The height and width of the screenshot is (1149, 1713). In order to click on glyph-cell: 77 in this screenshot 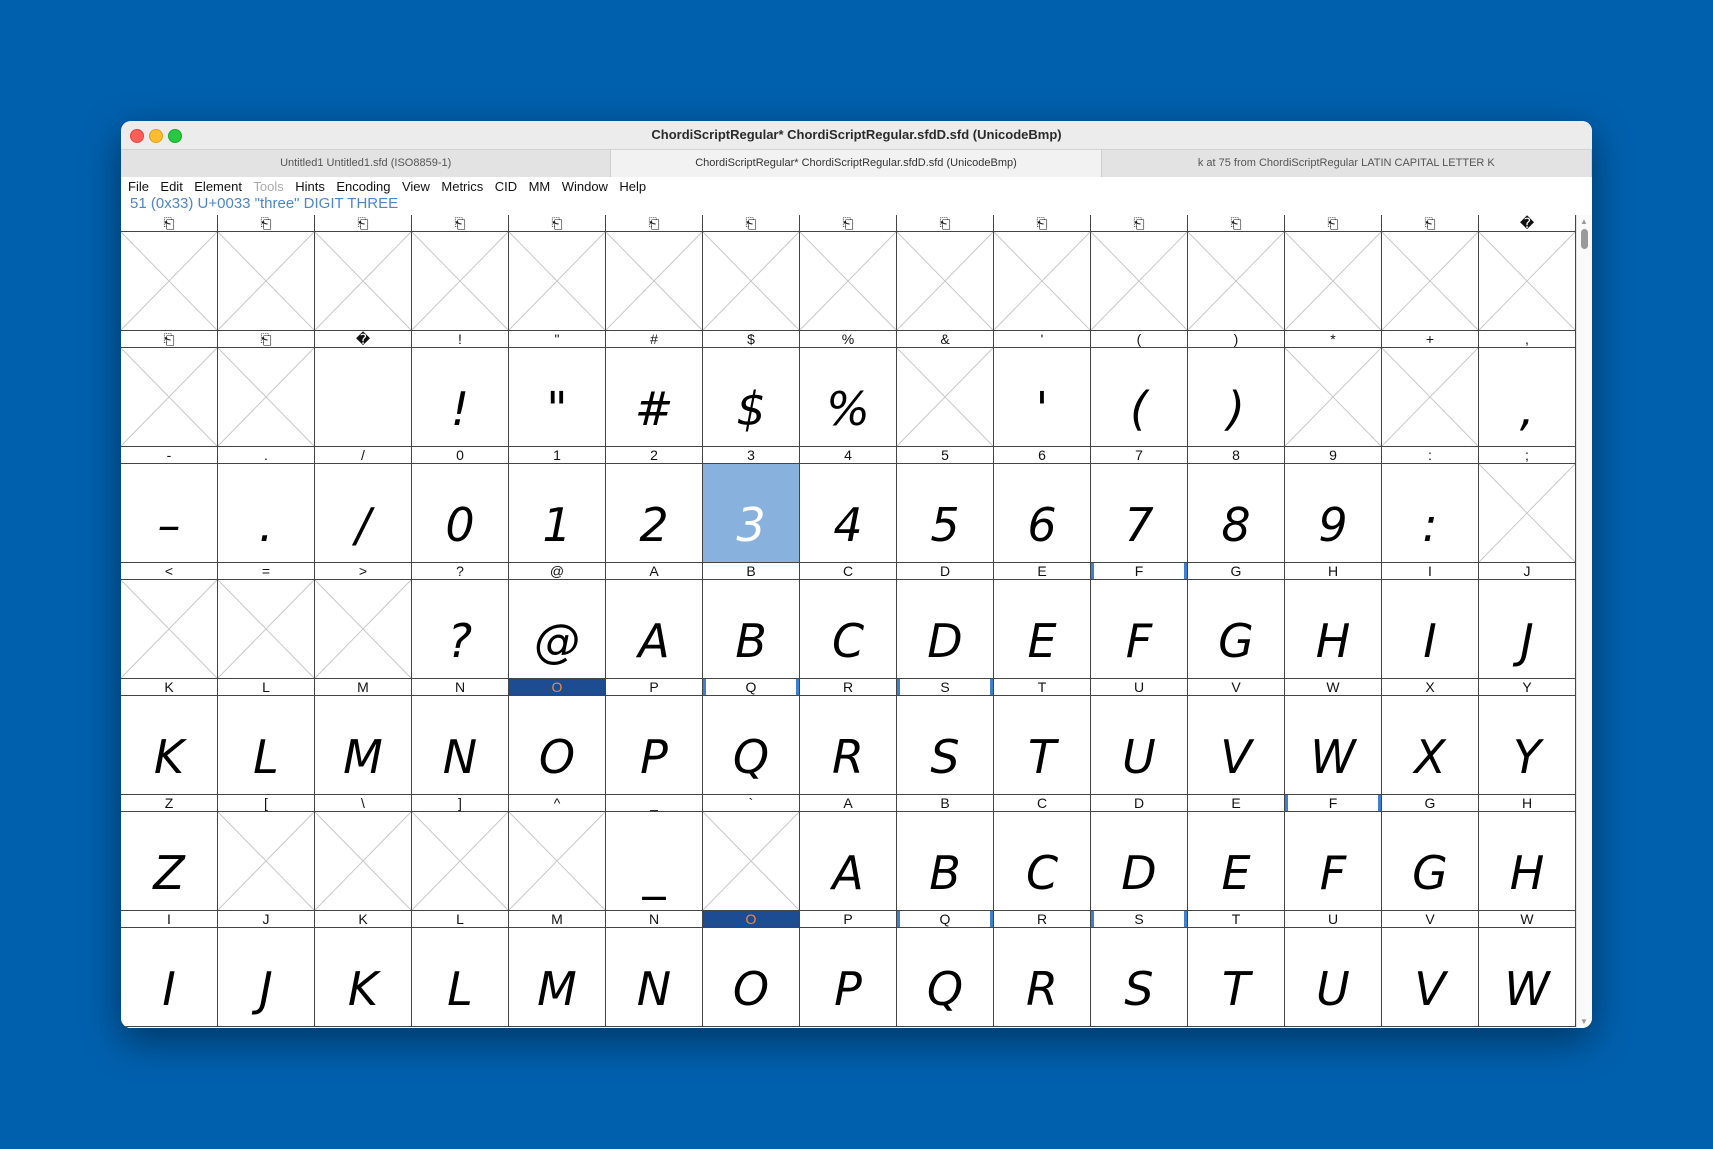, I will do `click(1139, 505)`.